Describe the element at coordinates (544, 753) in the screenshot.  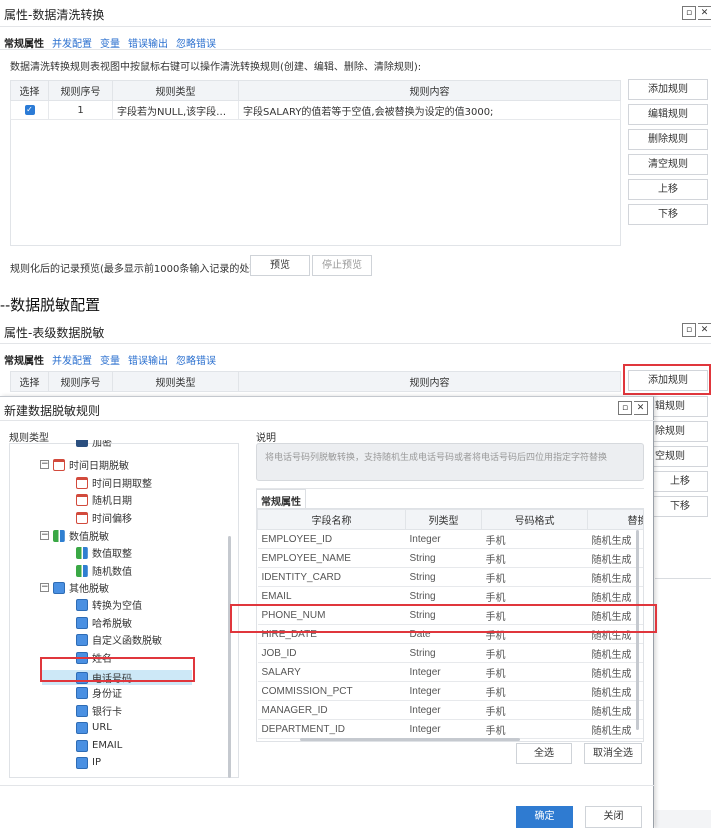
I see `select-all-button: 全选` at that location.